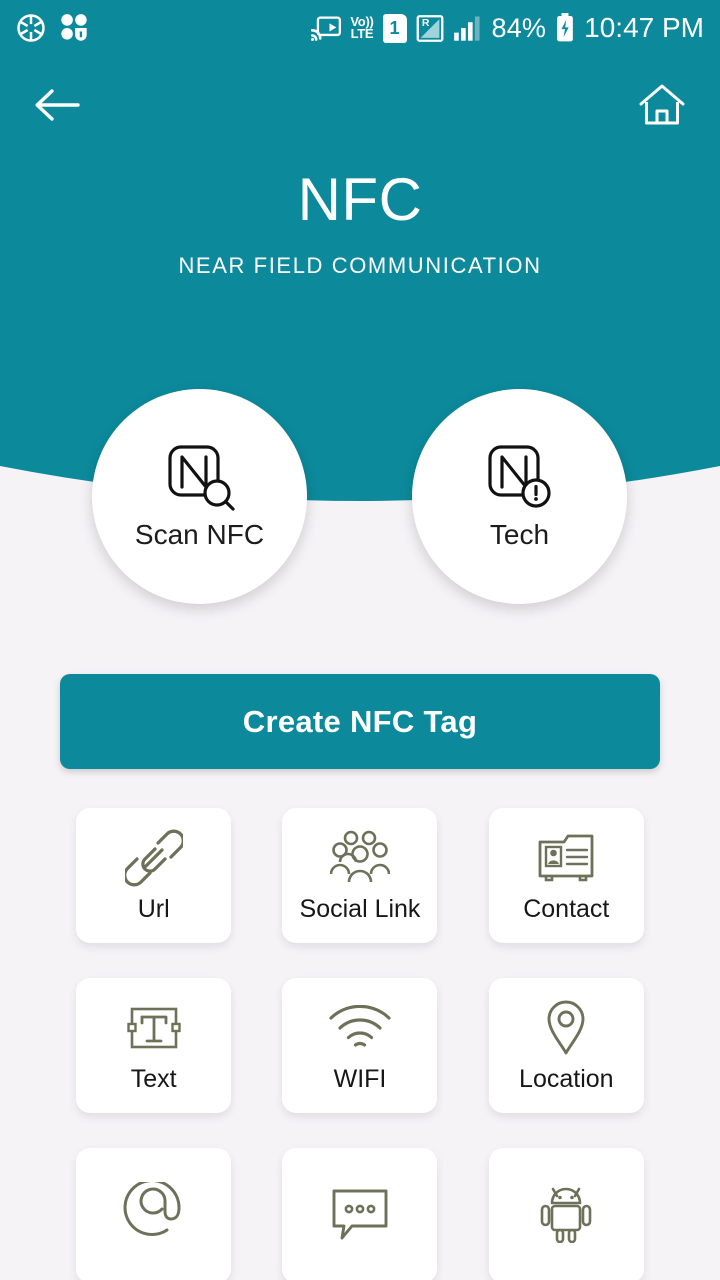  I want to click on contact-card-icon, so click(566, 858).